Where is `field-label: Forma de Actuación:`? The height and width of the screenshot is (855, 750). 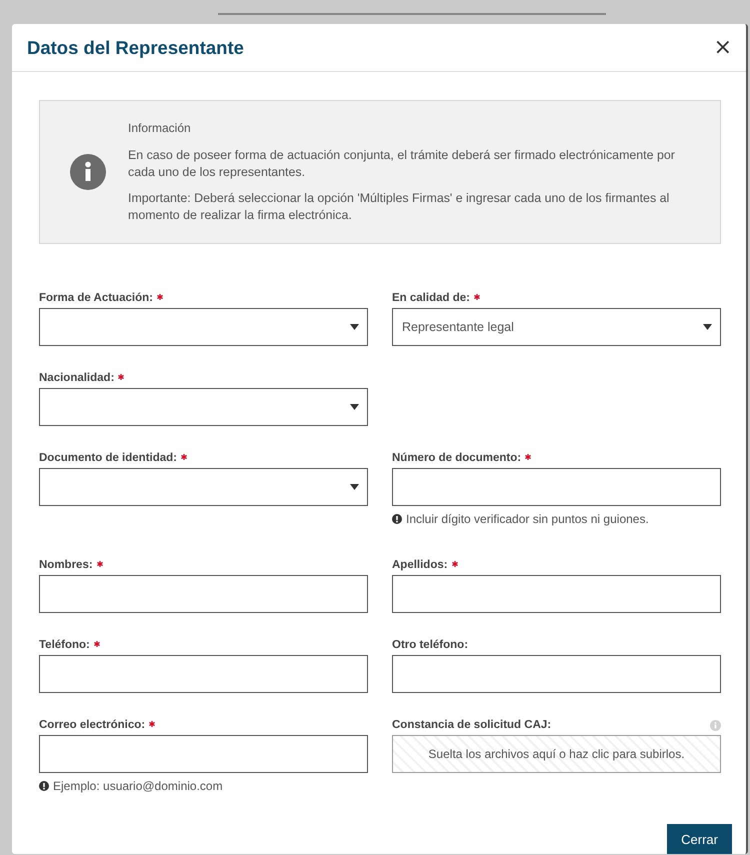 field-label: Forma de Actuación: is located at coordinates (96, 298).